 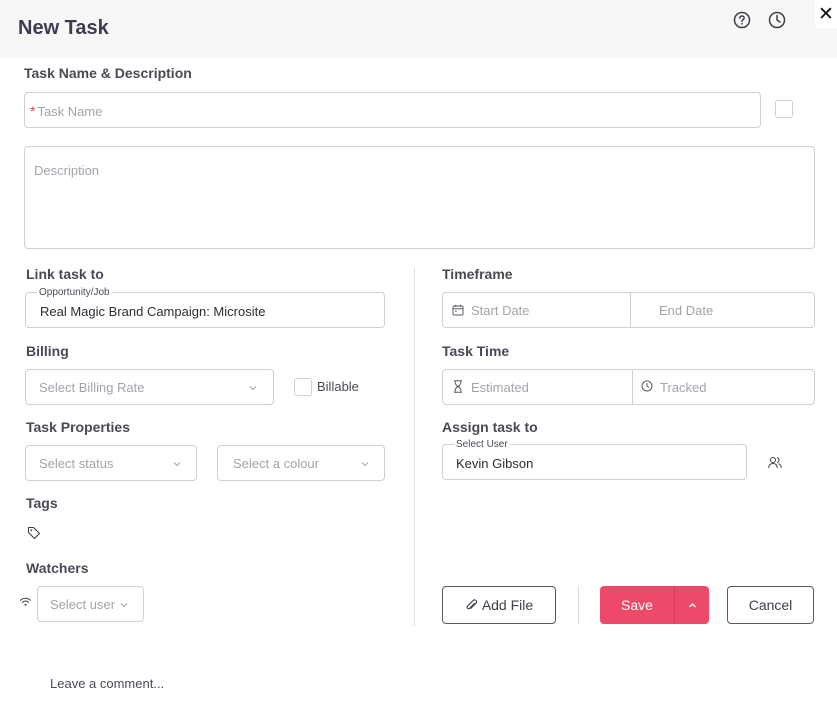 I want to click on assigned-user-value: Kevin Gibson, so click(x=495, y=463).